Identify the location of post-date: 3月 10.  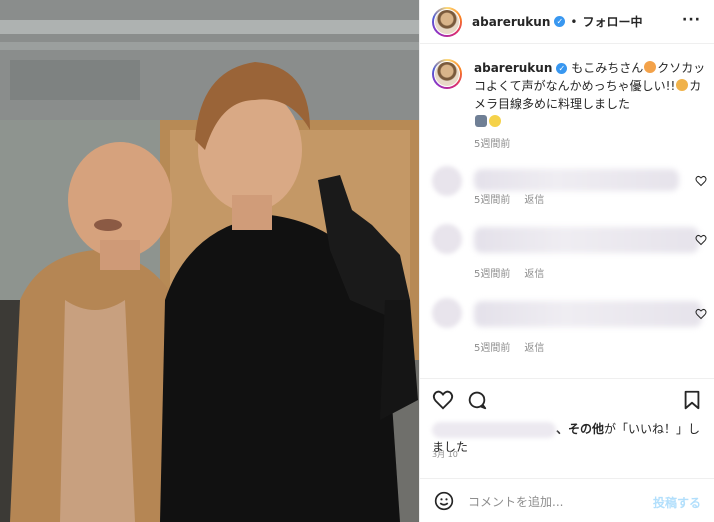
(445, 454).